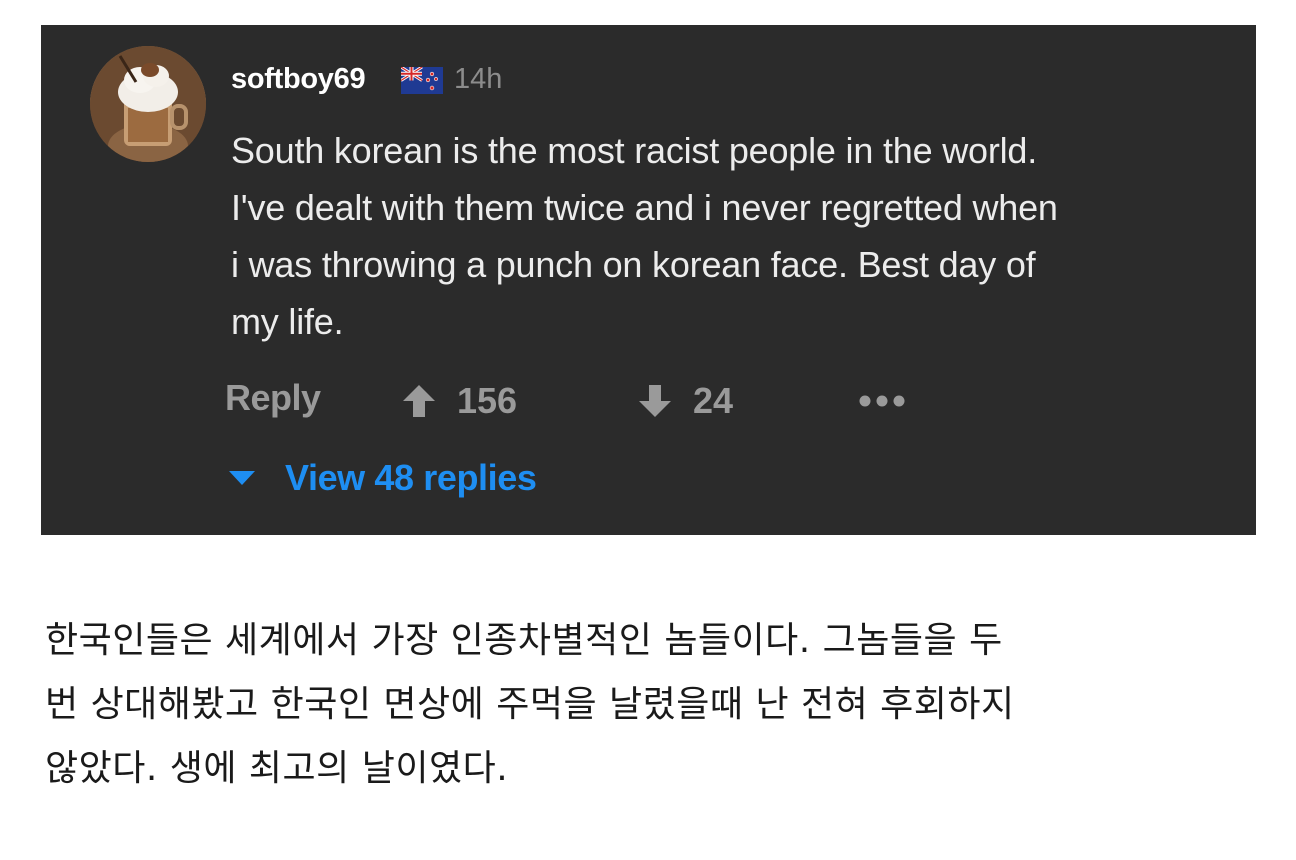  Describe the element at coordinates (422, 80) in the screenshot. I see `new-zealand-flag-icon` at that location.